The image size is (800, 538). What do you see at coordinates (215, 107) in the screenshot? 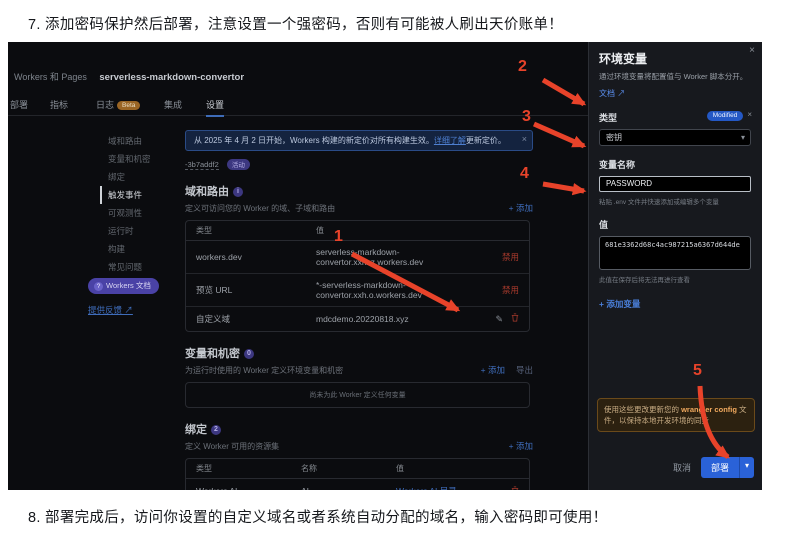
I see `tab-settings: 设置` at bounding box center [215, 107].